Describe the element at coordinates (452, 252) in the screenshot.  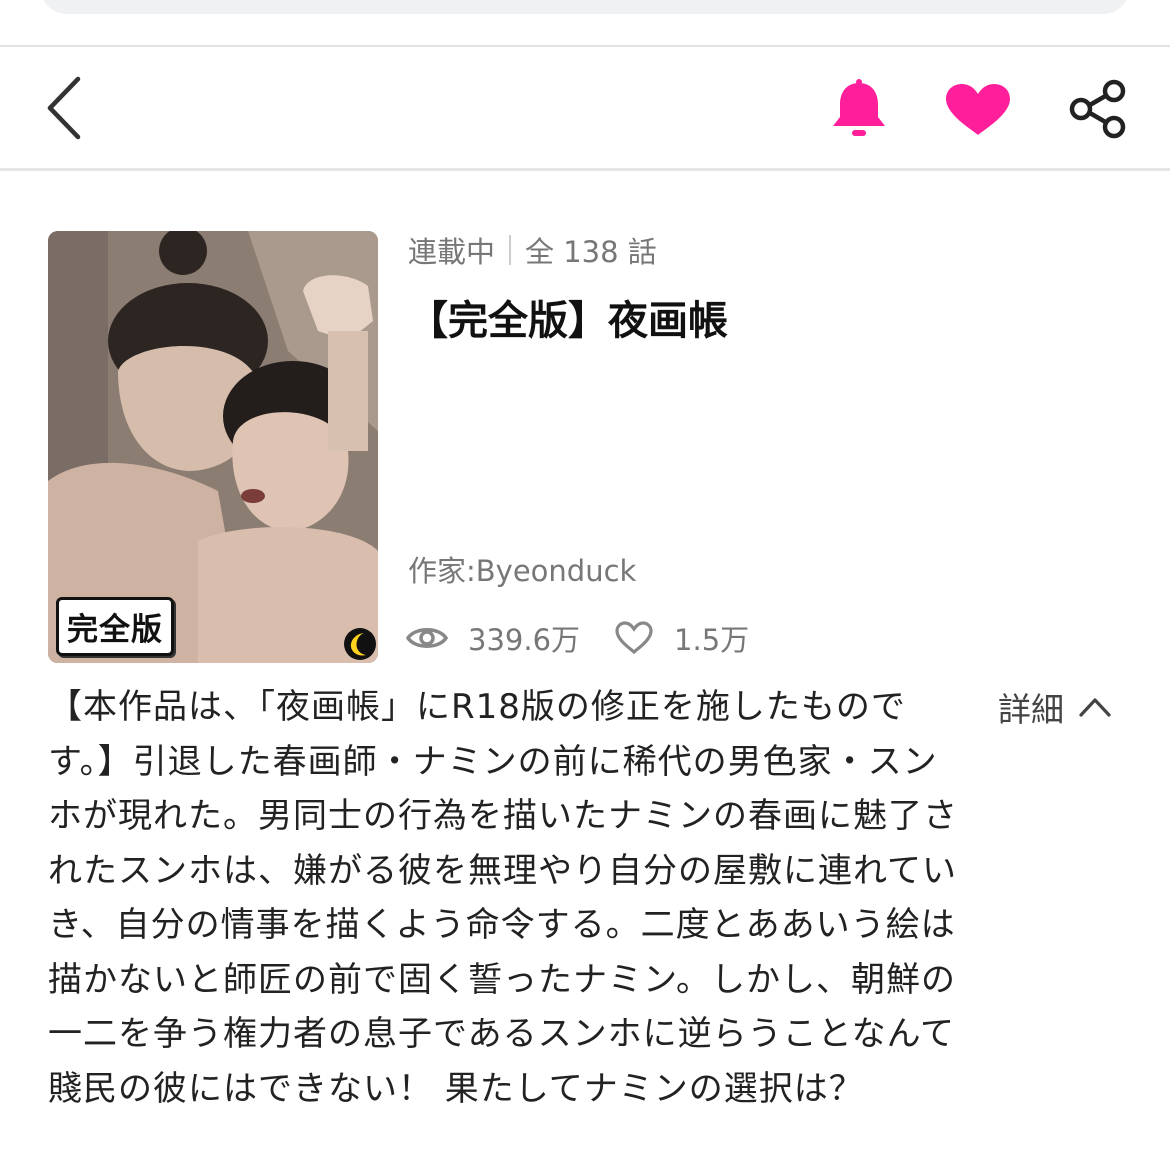
I see `serialization-status: 連載中` at that location.